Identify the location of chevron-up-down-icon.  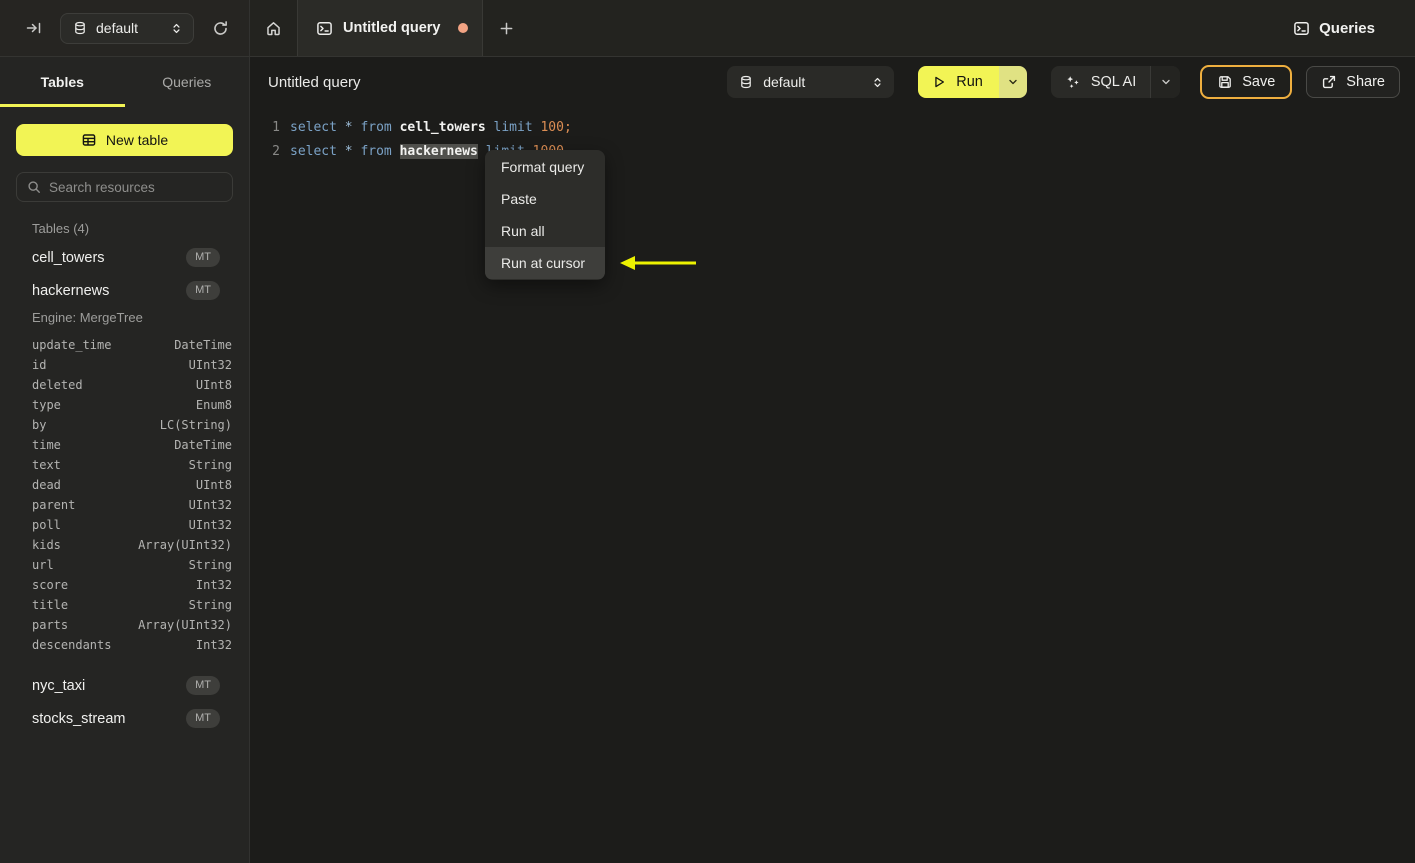
(877, 82).